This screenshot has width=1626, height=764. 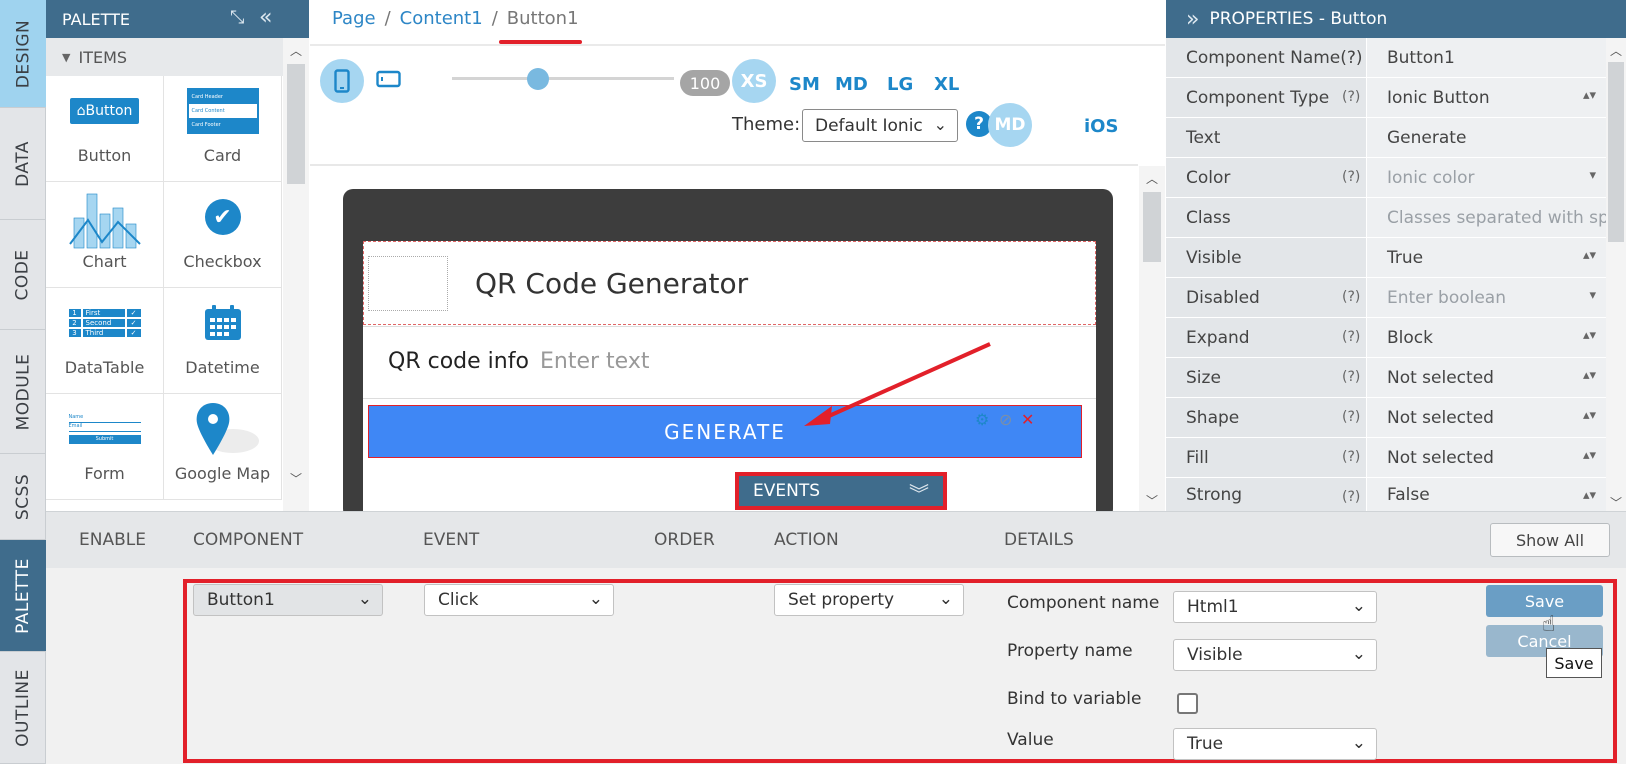 I want to click on tab-code: CODE, so click(x=23, y=275).